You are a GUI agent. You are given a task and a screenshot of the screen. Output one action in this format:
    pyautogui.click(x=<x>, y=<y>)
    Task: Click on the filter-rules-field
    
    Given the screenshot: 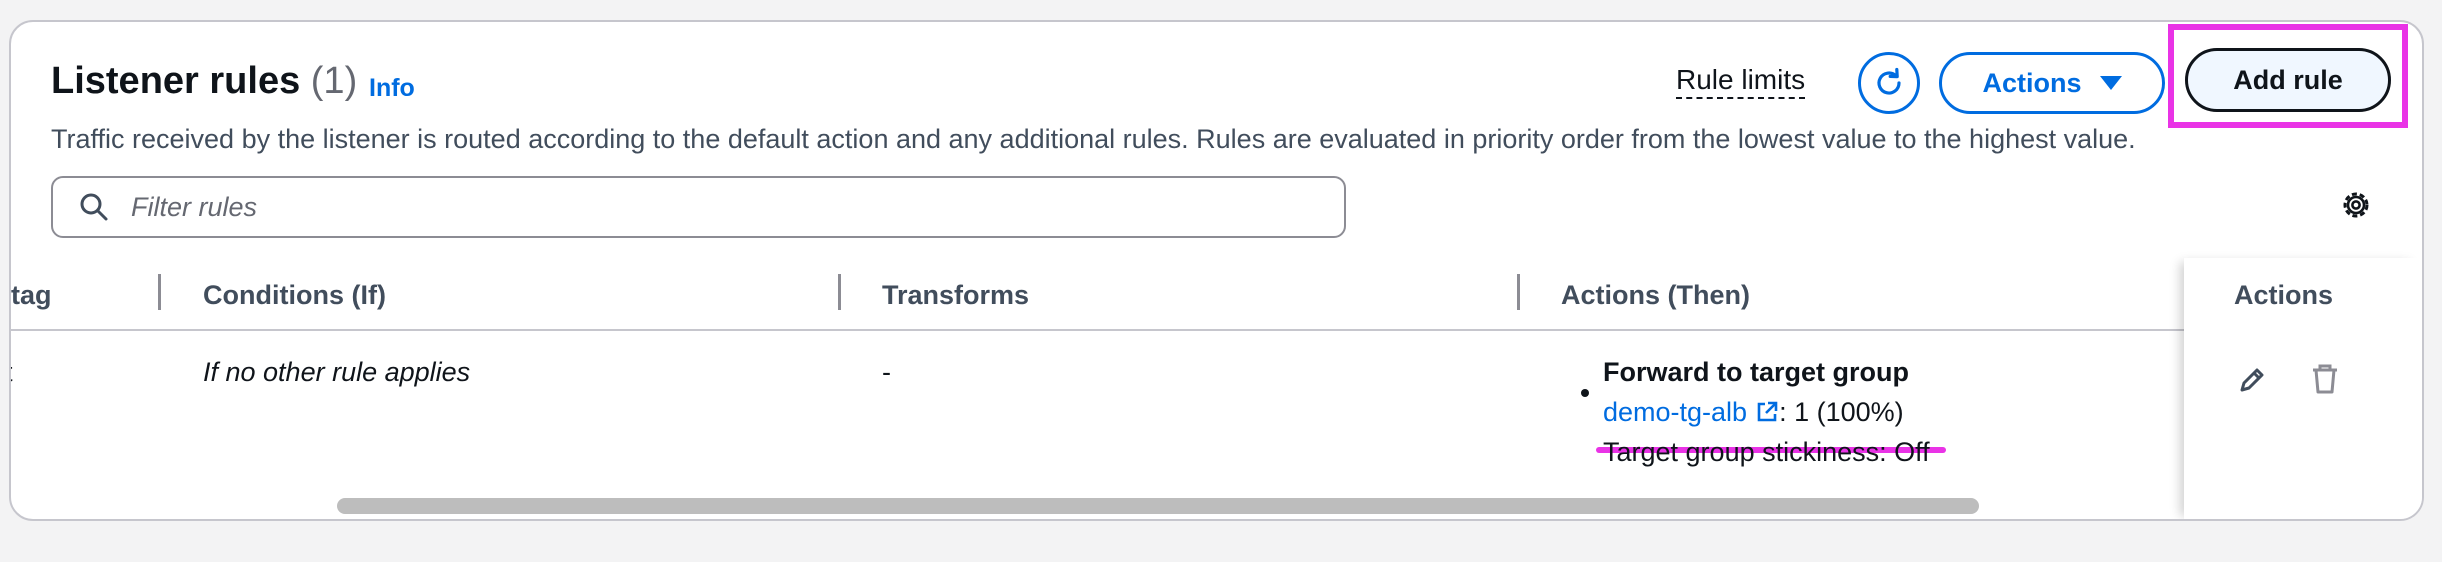 What is the action you would take?
    pyautogui.click(x=698, y=207)
    